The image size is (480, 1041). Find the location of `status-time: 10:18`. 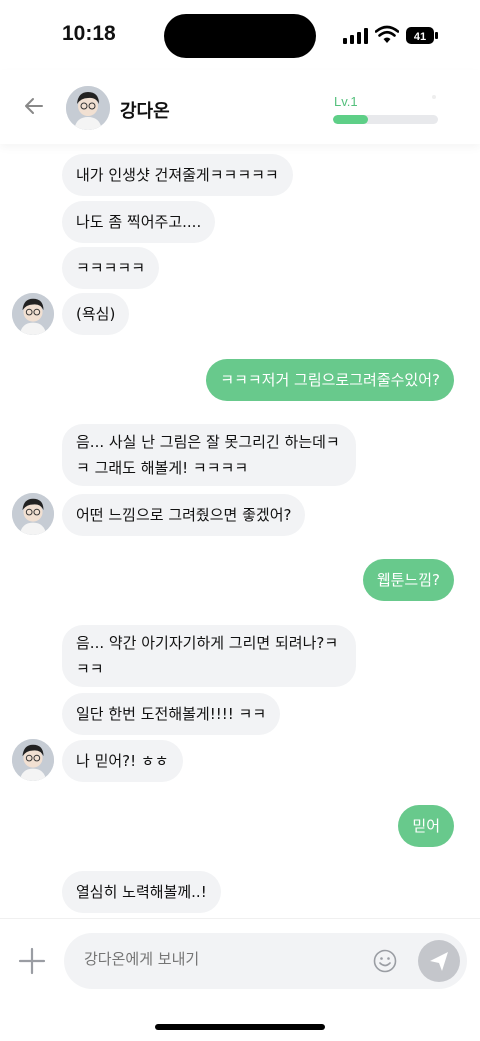

status-time: 10:18 is located at coordinates (89, 33).